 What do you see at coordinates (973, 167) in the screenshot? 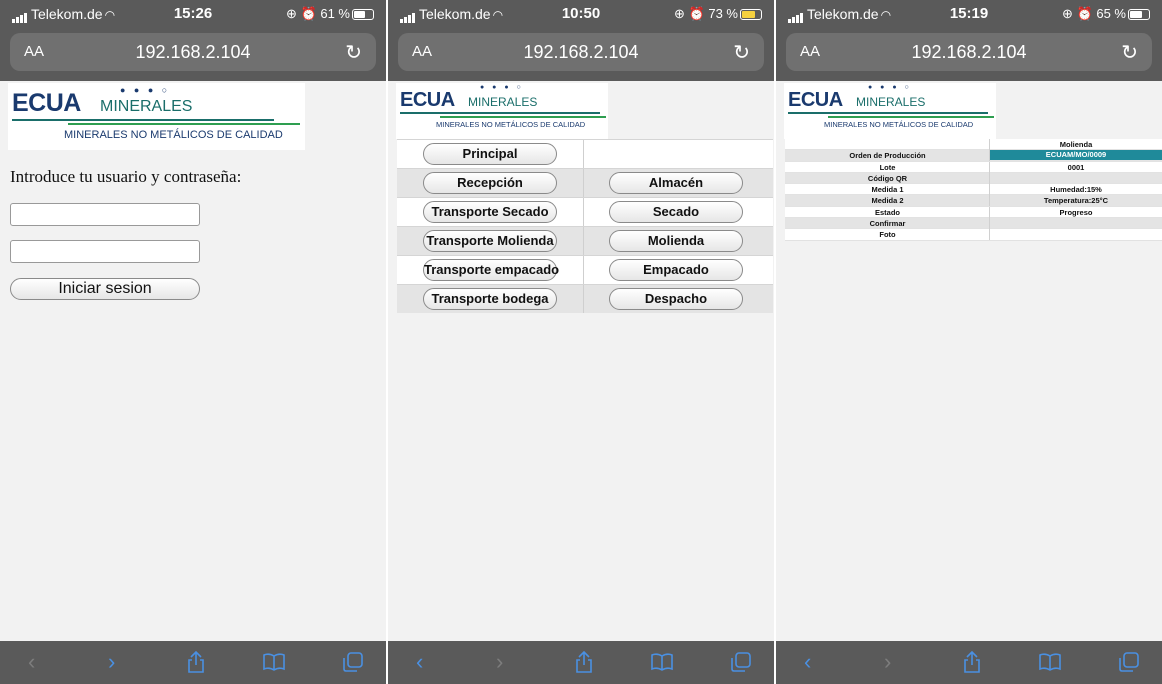
I see `table-row: Lote 0001` at bounding box center [973, 167].